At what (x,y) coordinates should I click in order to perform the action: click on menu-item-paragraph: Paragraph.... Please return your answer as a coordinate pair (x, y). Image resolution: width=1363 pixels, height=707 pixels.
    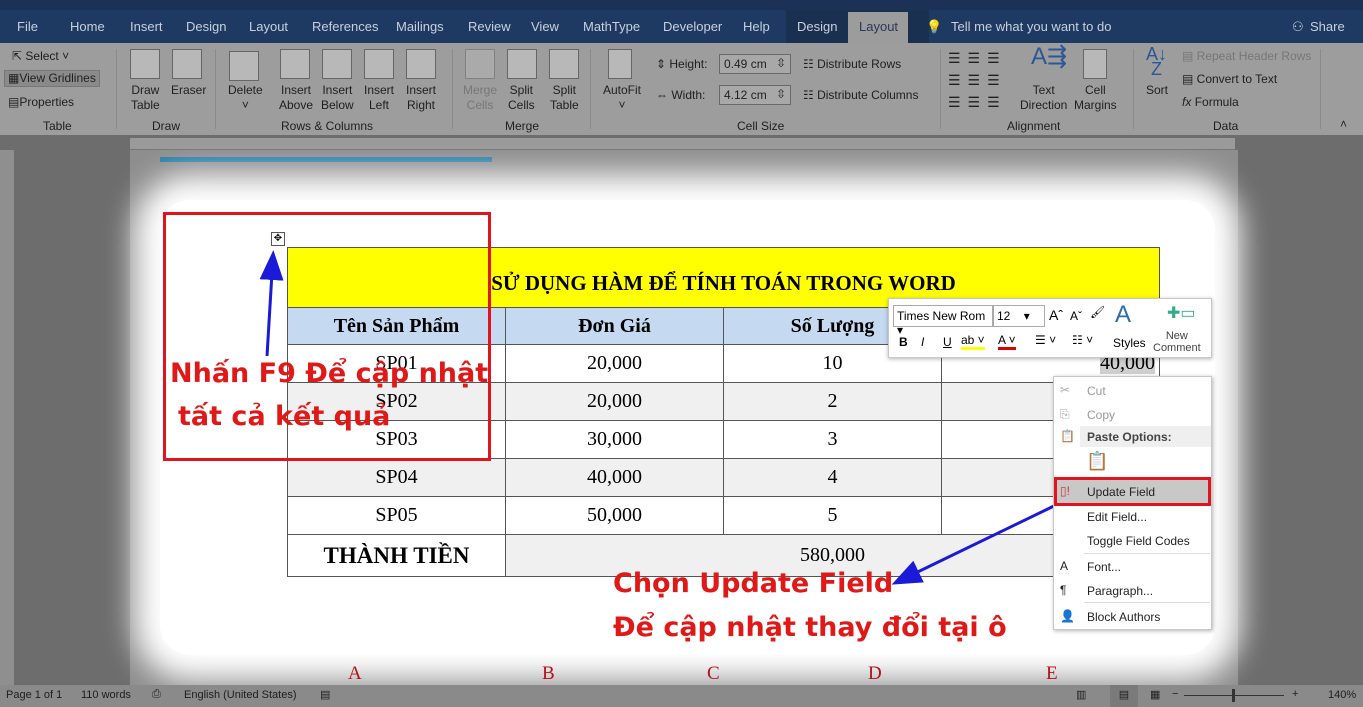
    Looking at the image, I should click on (1120, 591).